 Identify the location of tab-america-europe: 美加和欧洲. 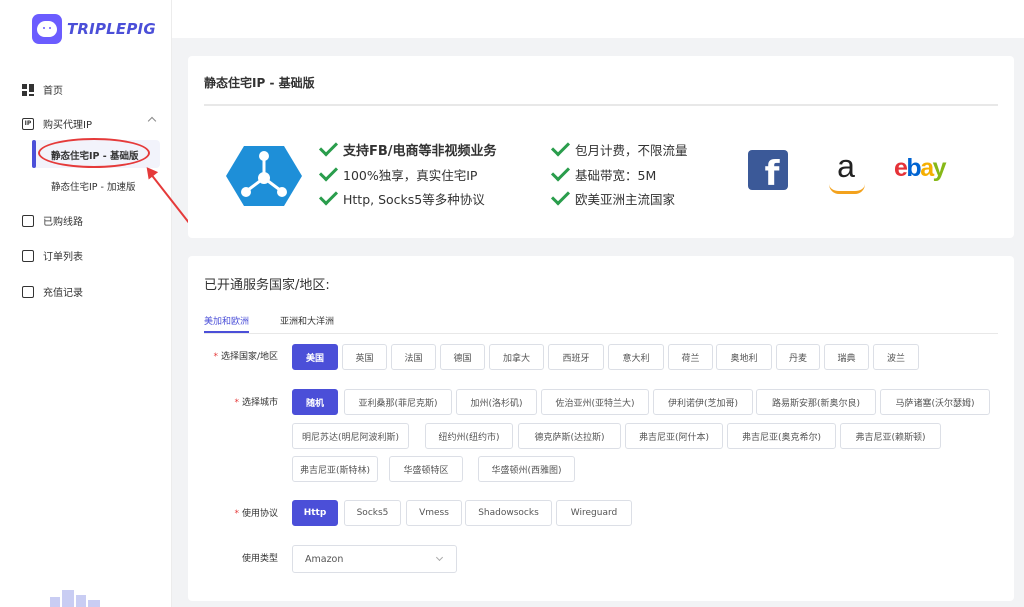
(227, 323).